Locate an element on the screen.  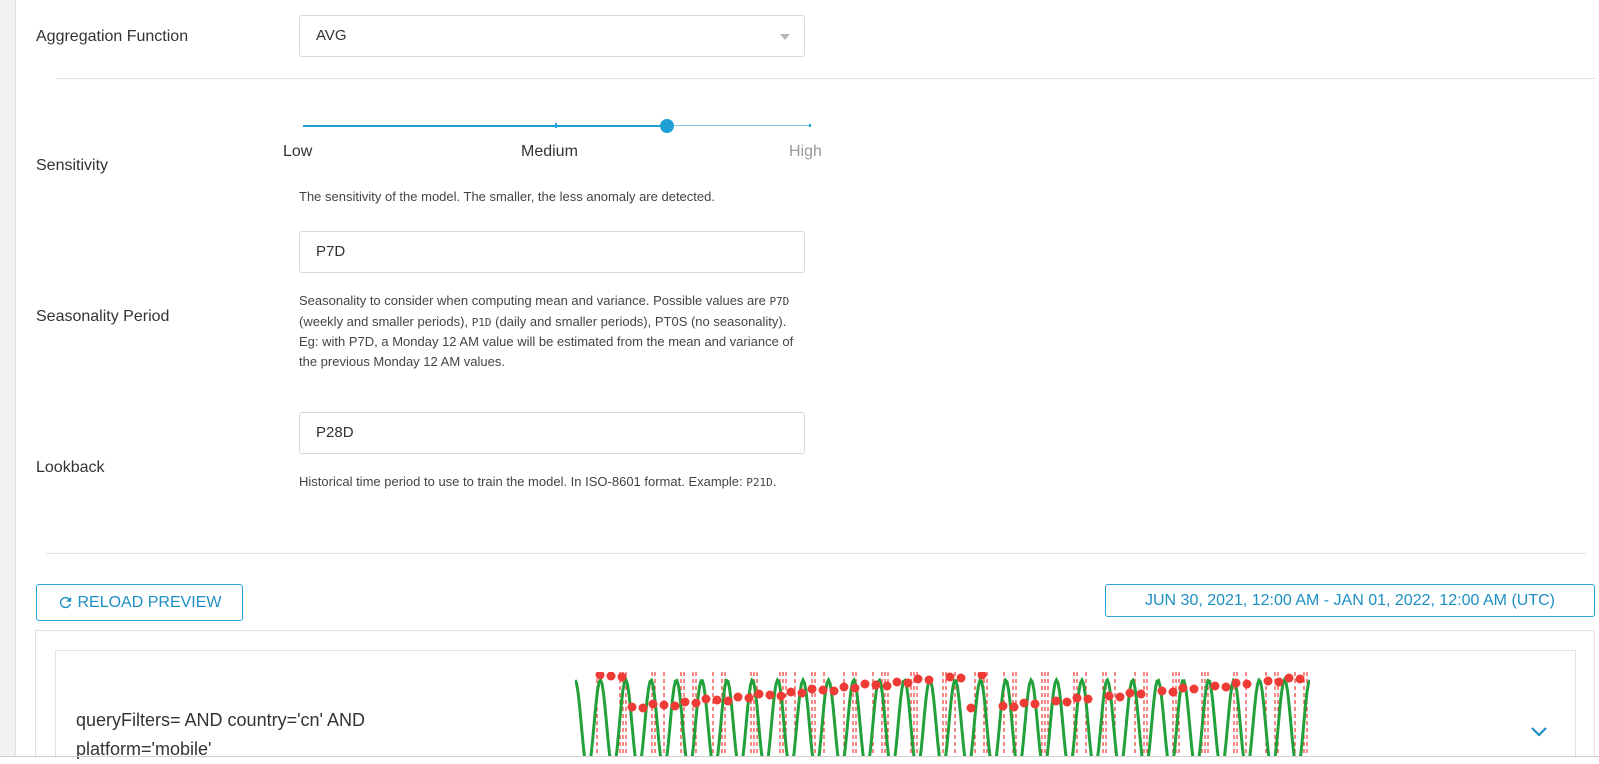
slider-tick-label-low: Low is located at coordinates (298, 151).